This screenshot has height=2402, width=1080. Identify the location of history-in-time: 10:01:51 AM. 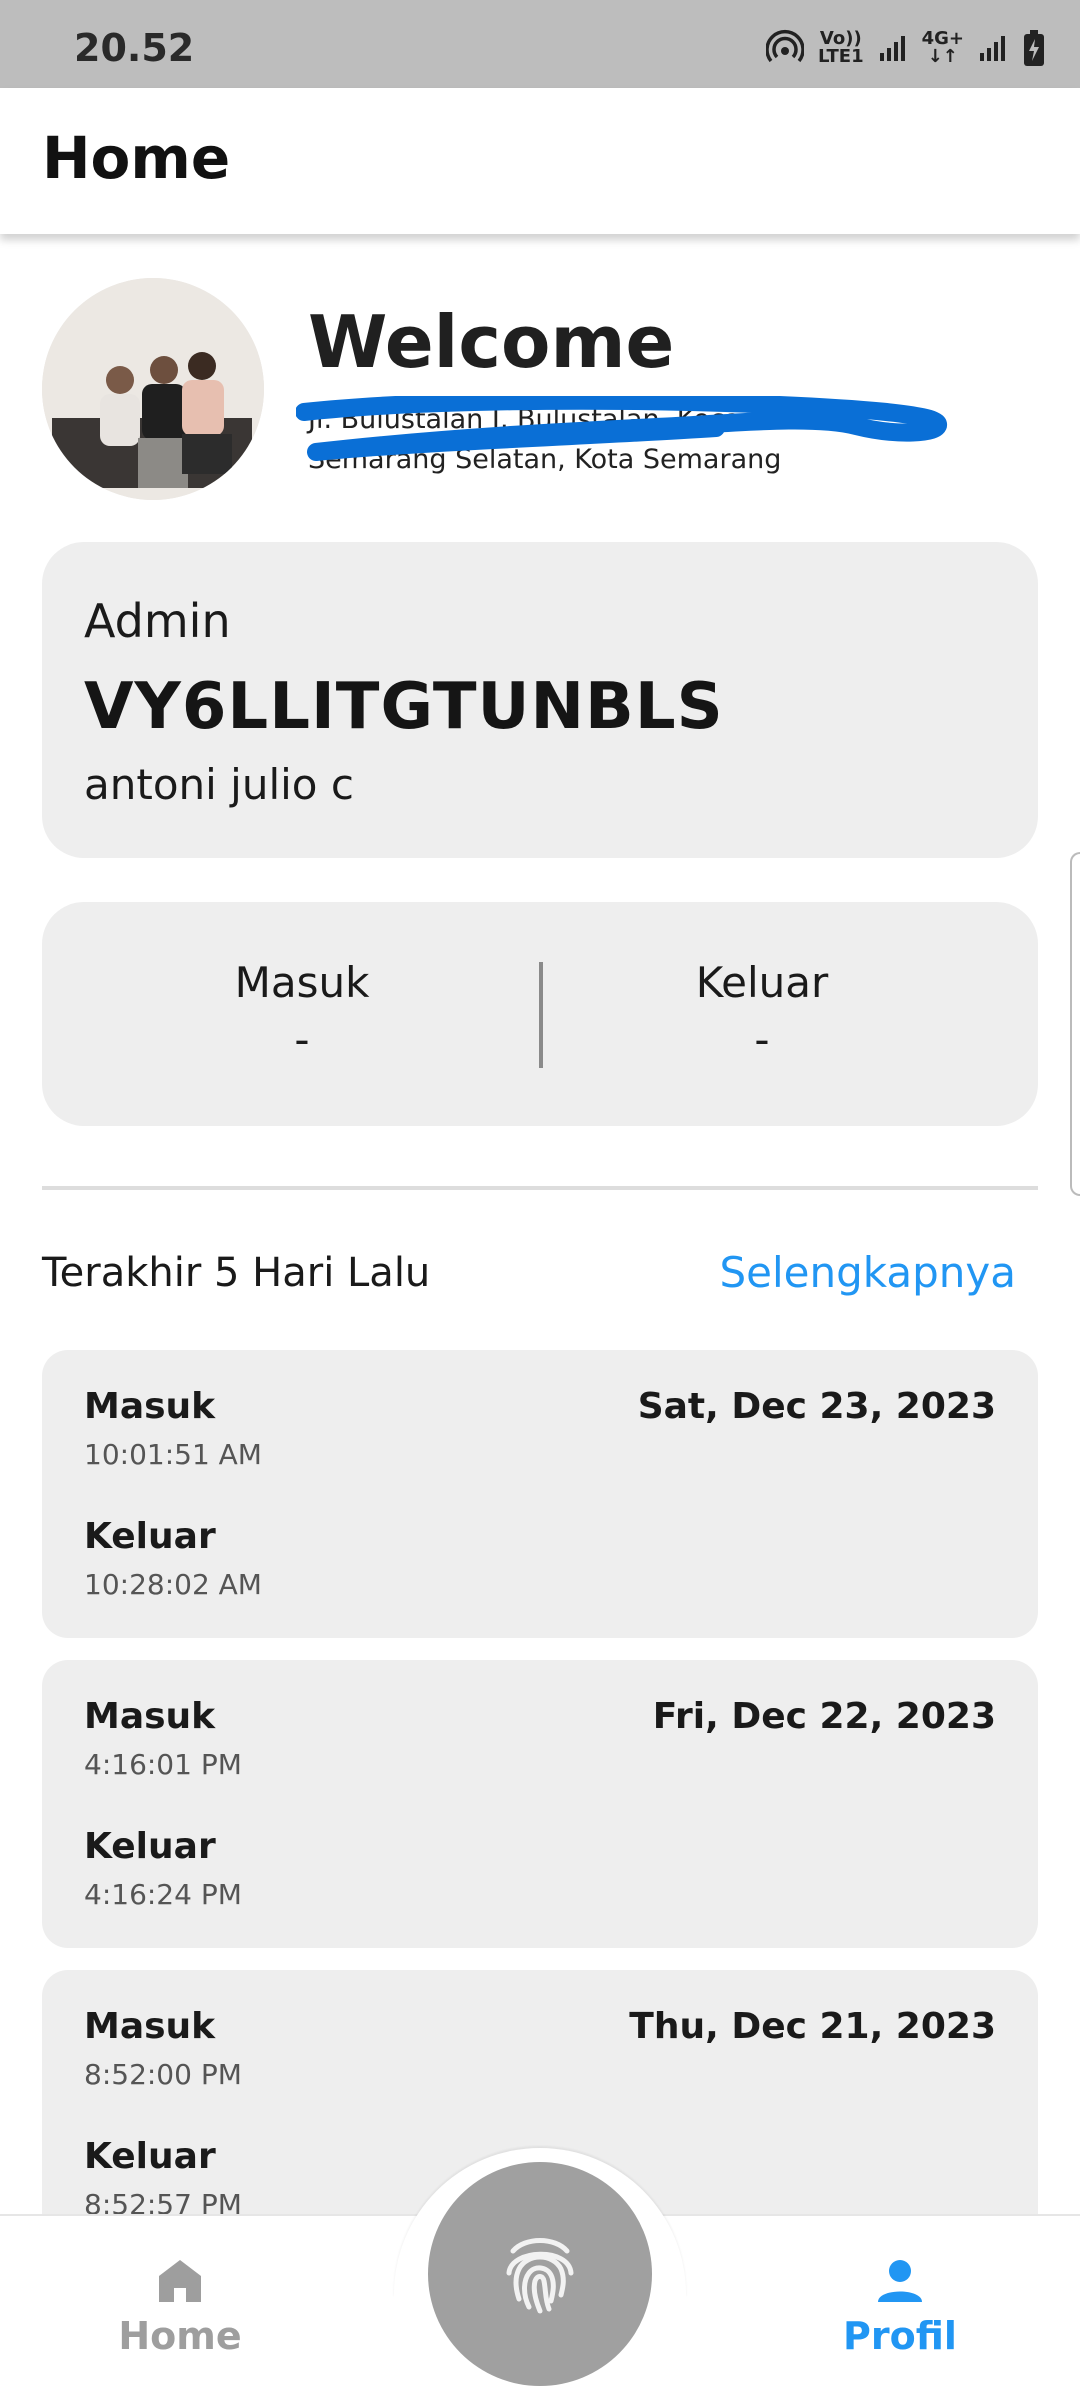
(173, 1454).